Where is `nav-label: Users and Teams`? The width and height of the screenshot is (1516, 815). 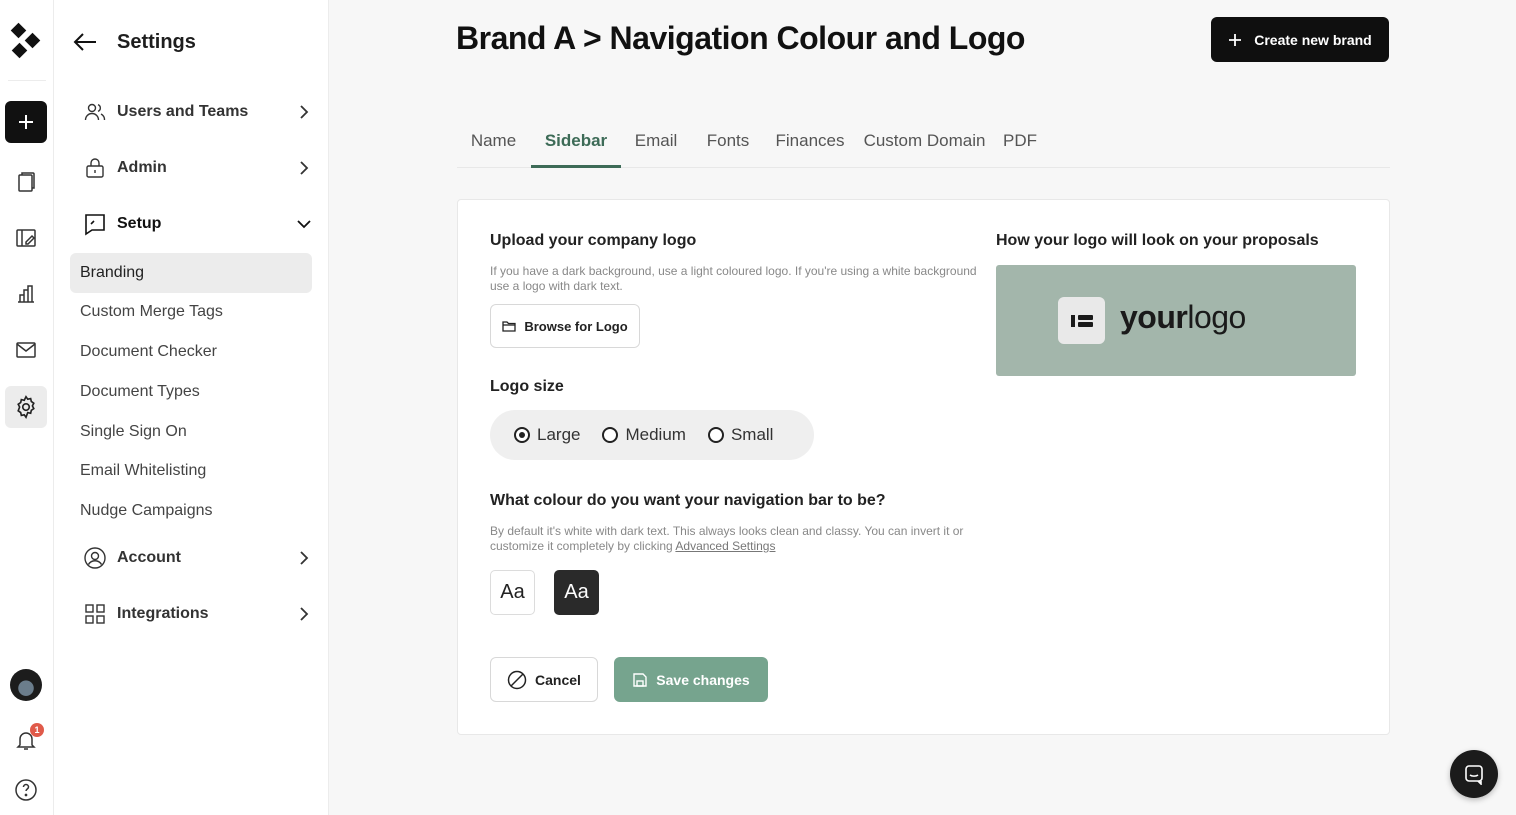 nav-label: Users and Teams is located at coordinates (183, 111).